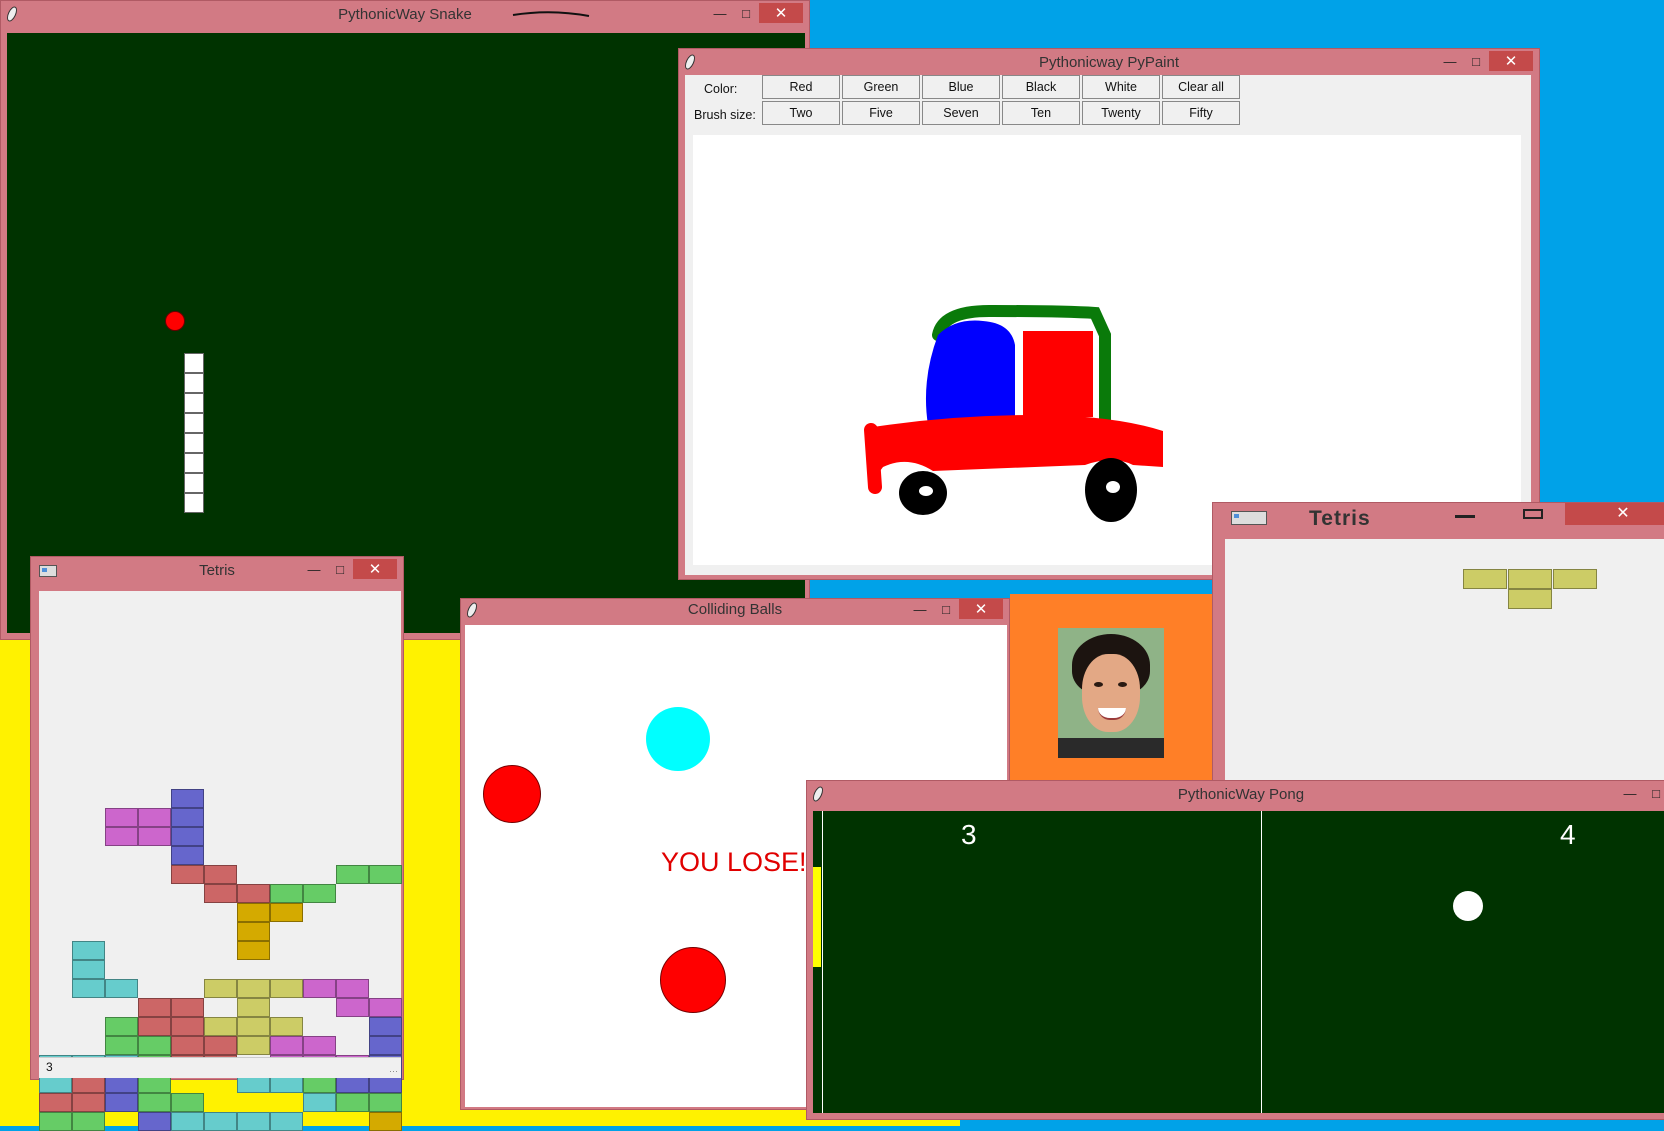 This screenshot has width=1664, height=1131. Describe the element at coordinates (801, 87) in the screenshot. I see `color-red-button: Red` at that location.